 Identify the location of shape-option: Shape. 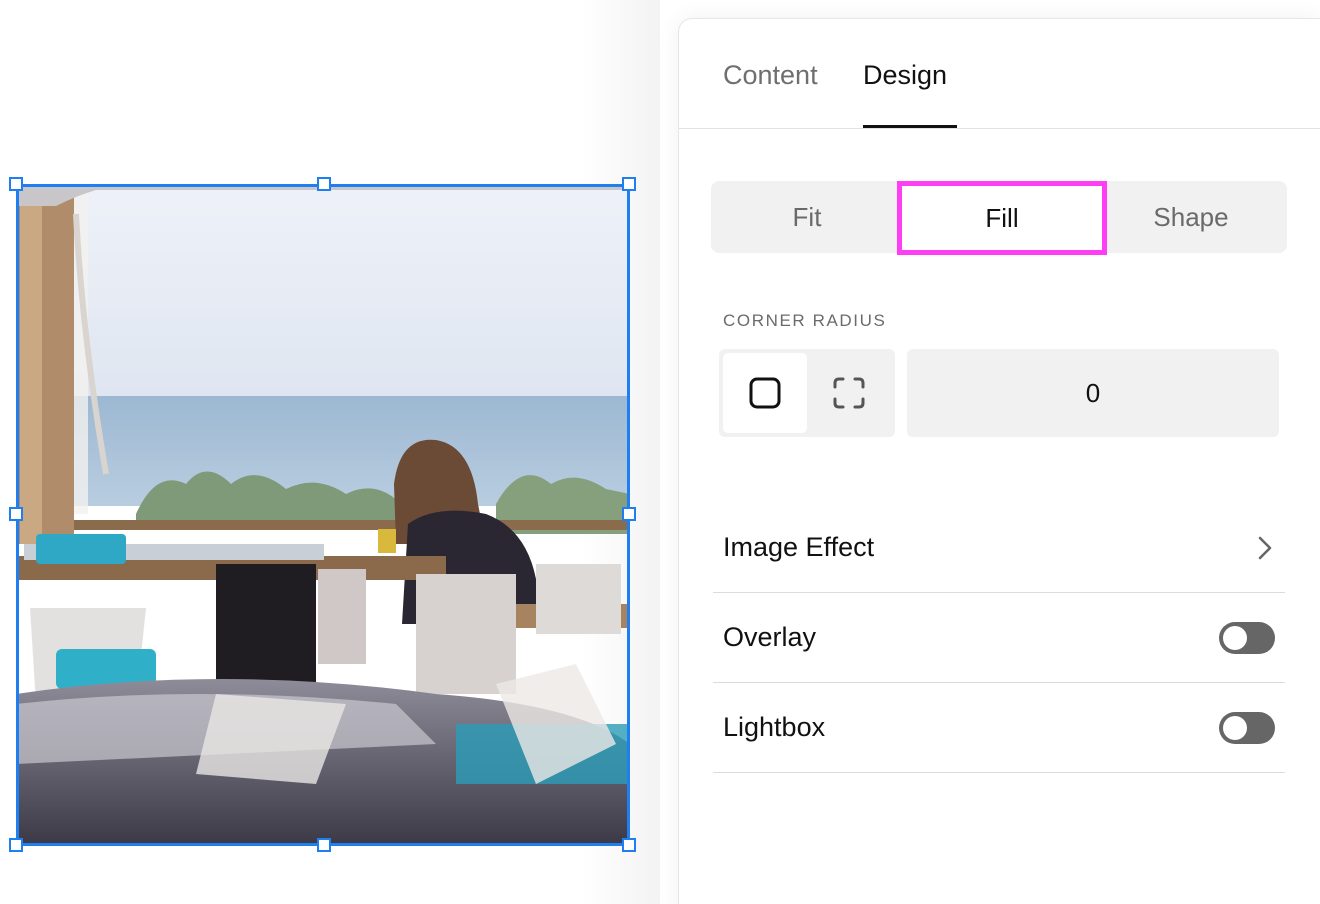
(1191, 217).